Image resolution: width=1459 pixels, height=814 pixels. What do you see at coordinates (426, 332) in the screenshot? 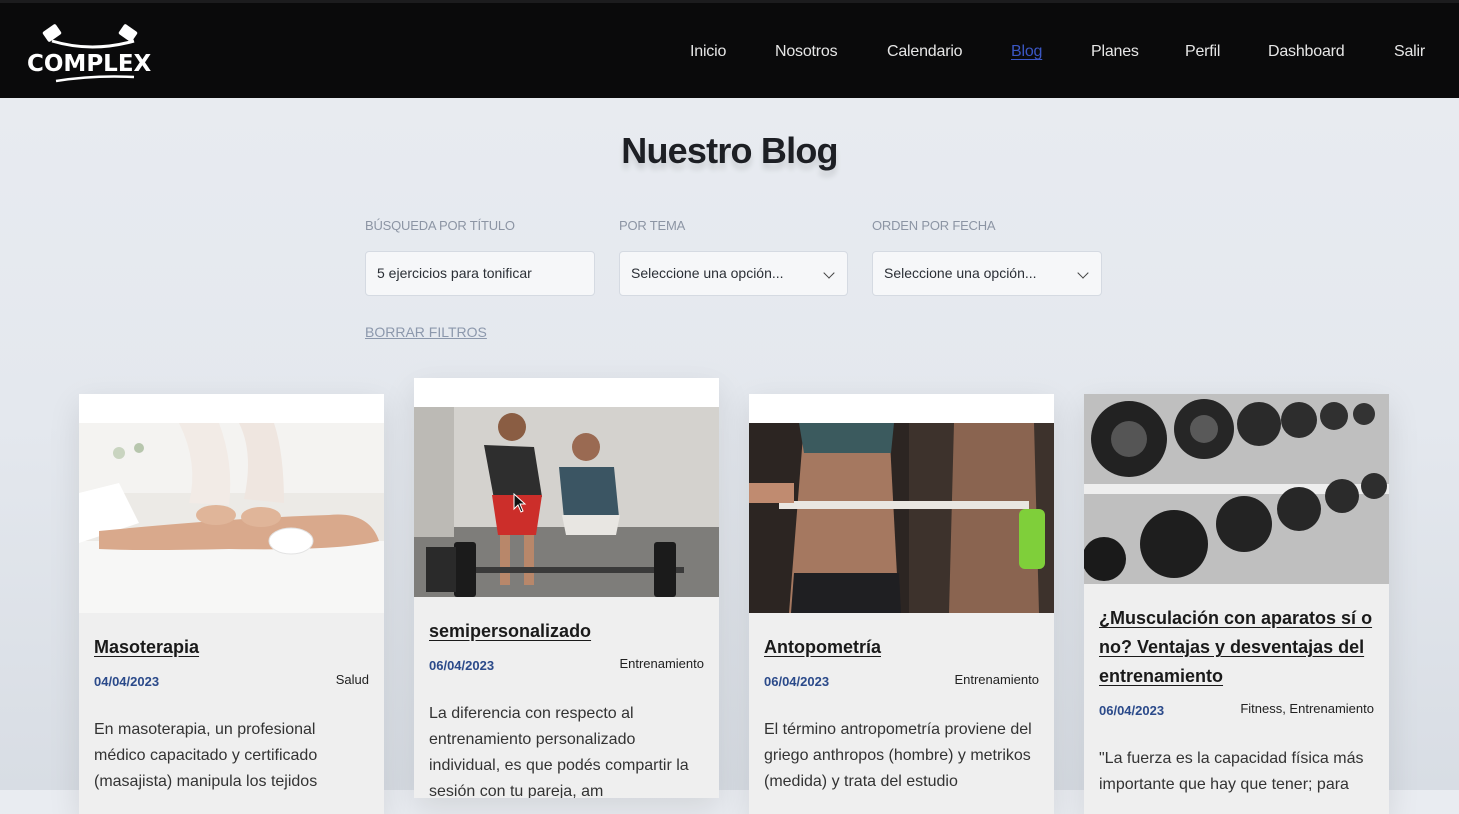
I see `clear-filters-link: BORRAR FILTROS` at bounding box center [426, 332].